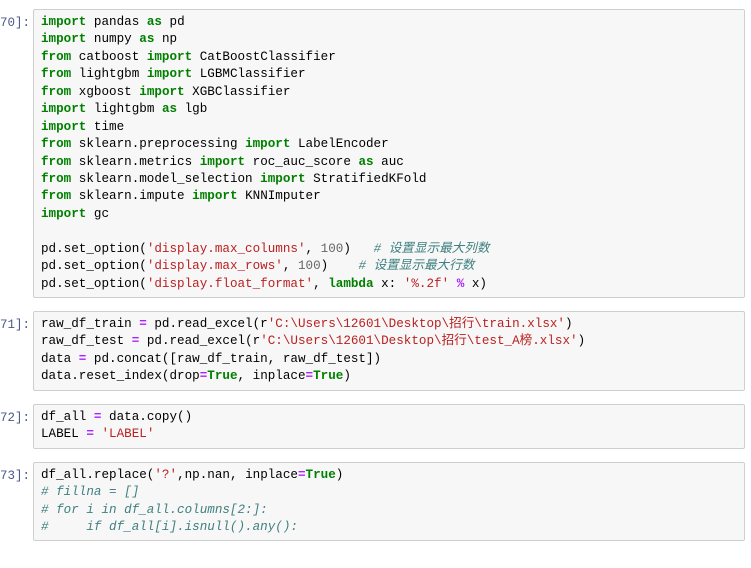  Describe the element at coordinates (132, 196) in the screenshot. I see `code-token: sklearn.impute` at that location.